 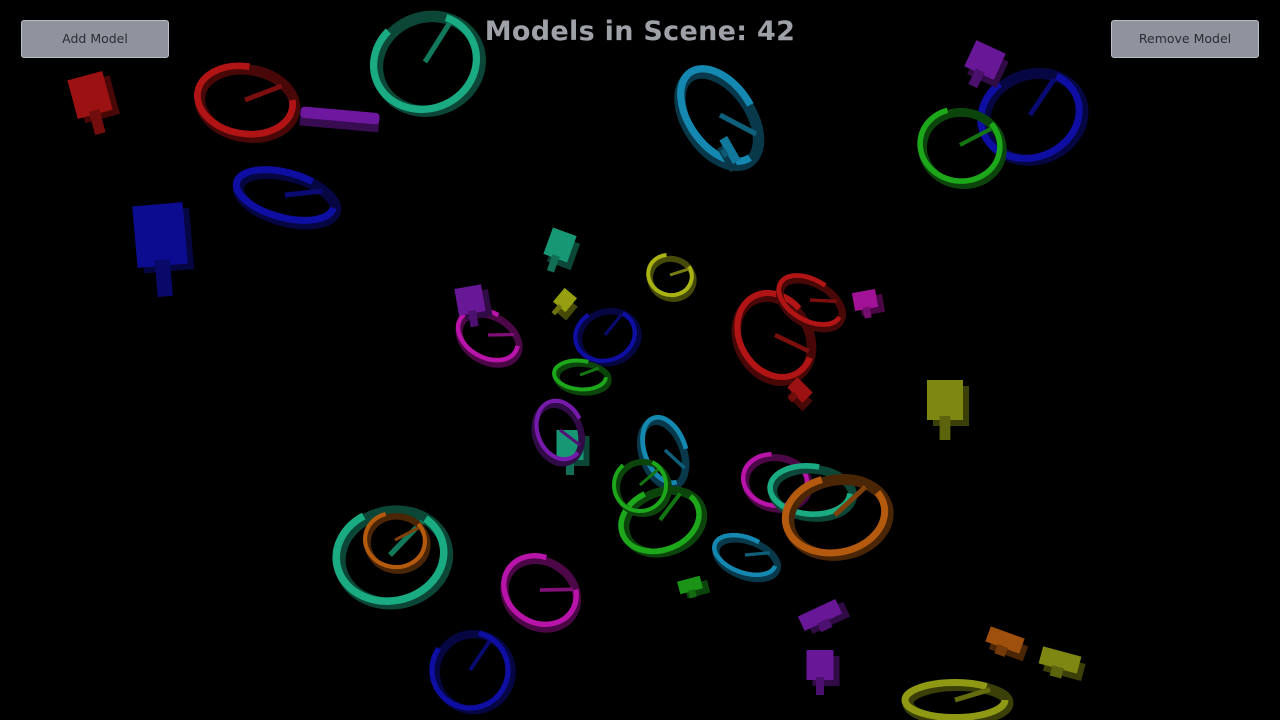 I want to click on scene-model-green-ring, so click(x=663, y=521).